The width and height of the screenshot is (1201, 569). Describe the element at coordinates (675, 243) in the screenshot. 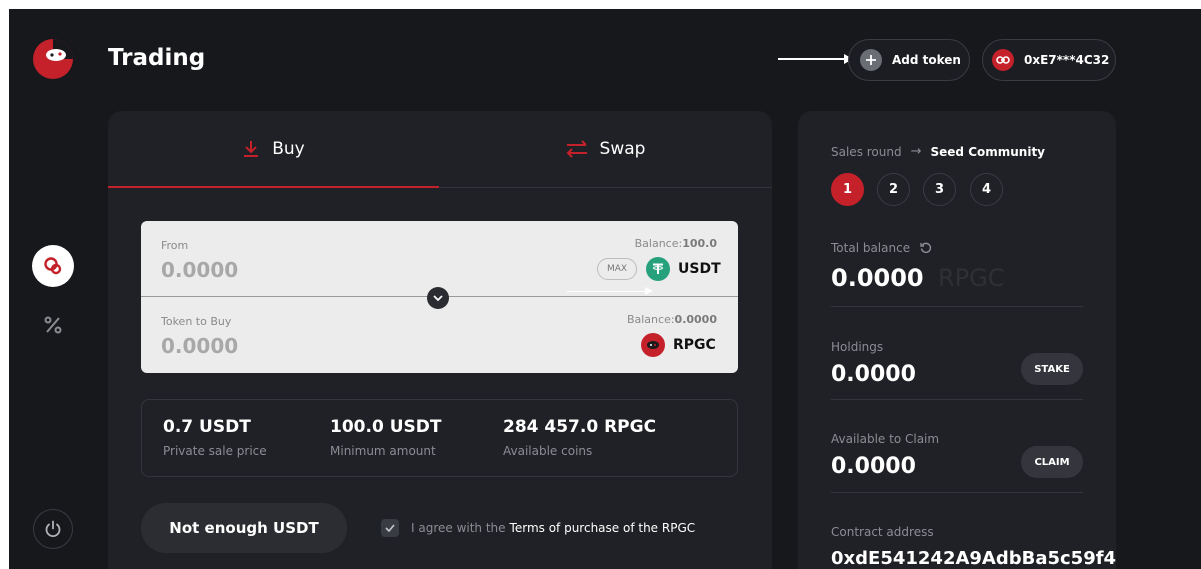

I see `from-balance: Balance:100.0` at that location.